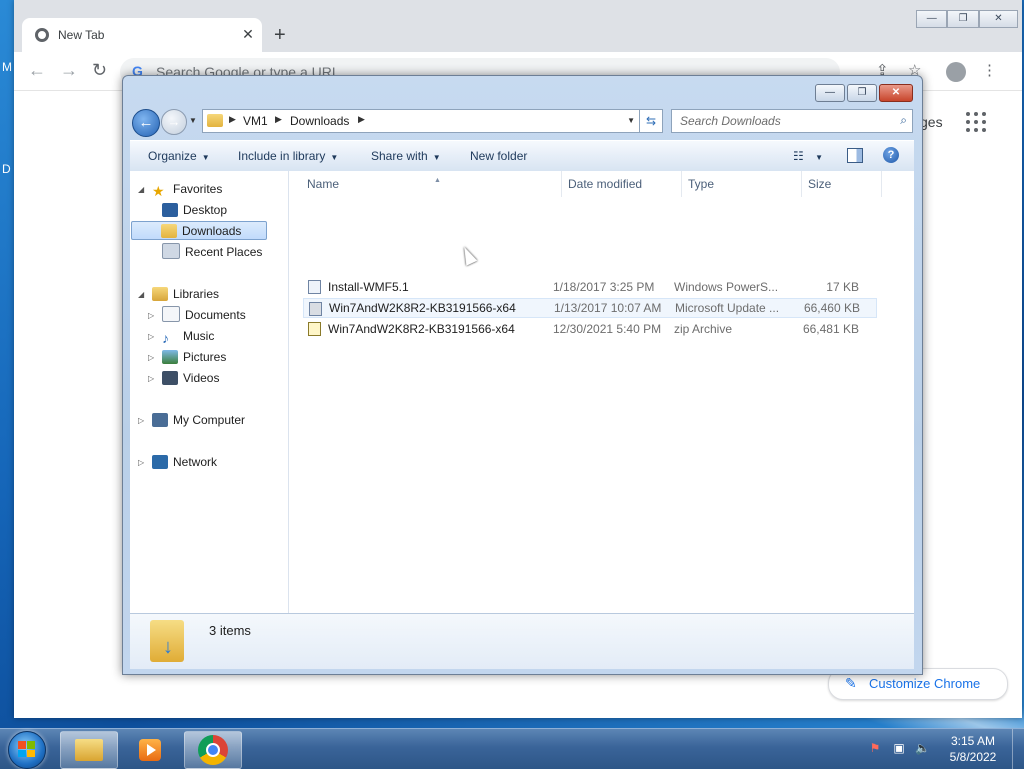 The width and height of the screenshot is (1024, 769). Describe the element at coordinates (212, 252) in the screenshot. I see `nav-recent-places: Recent Places` at that location.